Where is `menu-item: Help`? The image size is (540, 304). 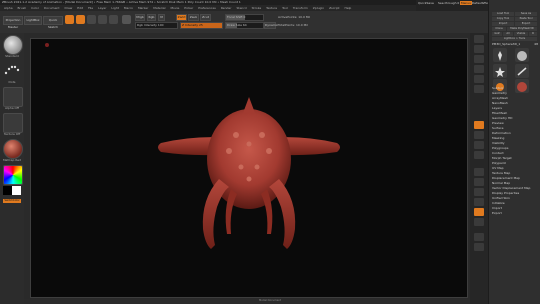
menu-item: Help is located at coordinates (348, 8).